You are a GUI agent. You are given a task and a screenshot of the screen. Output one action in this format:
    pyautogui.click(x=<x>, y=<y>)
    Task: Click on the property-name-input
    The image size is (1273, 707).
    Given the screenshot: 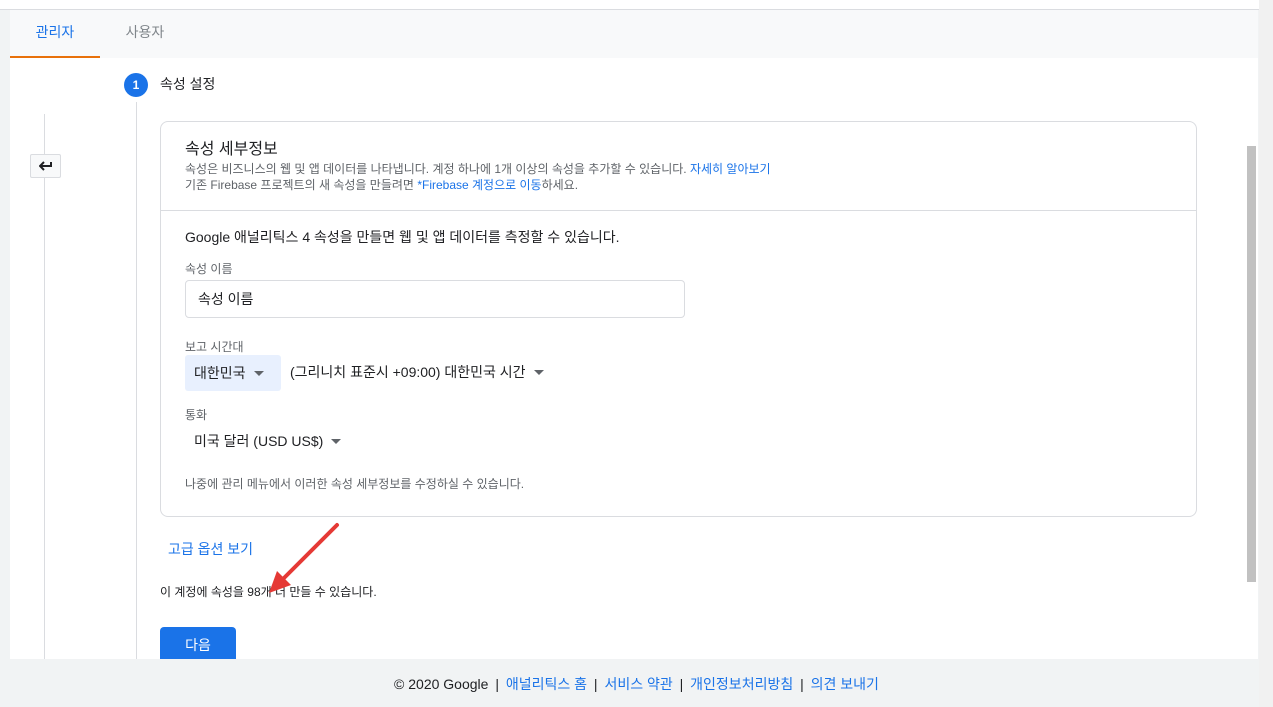 What is the action you would take?
    pyautogui.click(x=435, y=299)
    